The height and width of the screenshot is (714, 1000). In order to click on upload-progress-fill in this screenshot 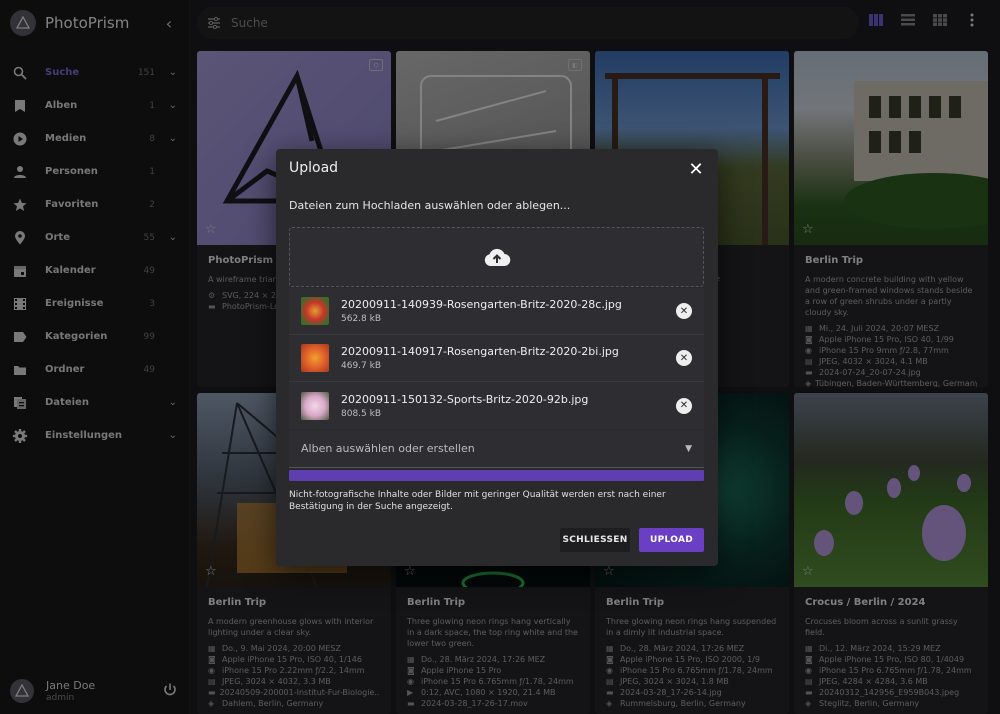, I will do `click(496, 475)`.